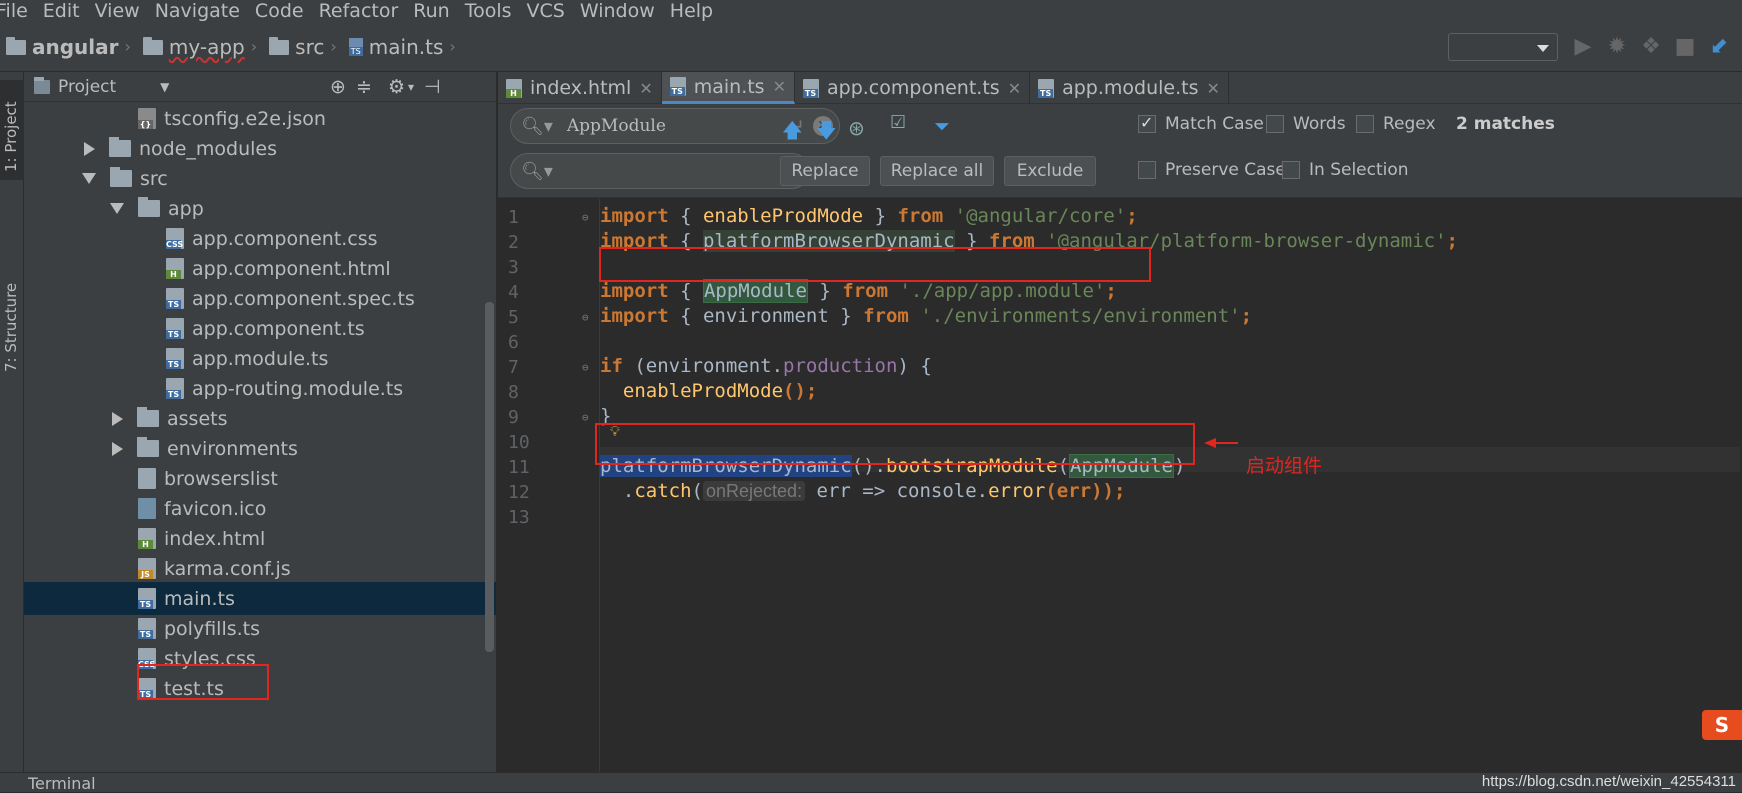 The height and width of the screenshot is (793, 1742). I want to click on find-all-icon: ⊛, so click(856, 128).